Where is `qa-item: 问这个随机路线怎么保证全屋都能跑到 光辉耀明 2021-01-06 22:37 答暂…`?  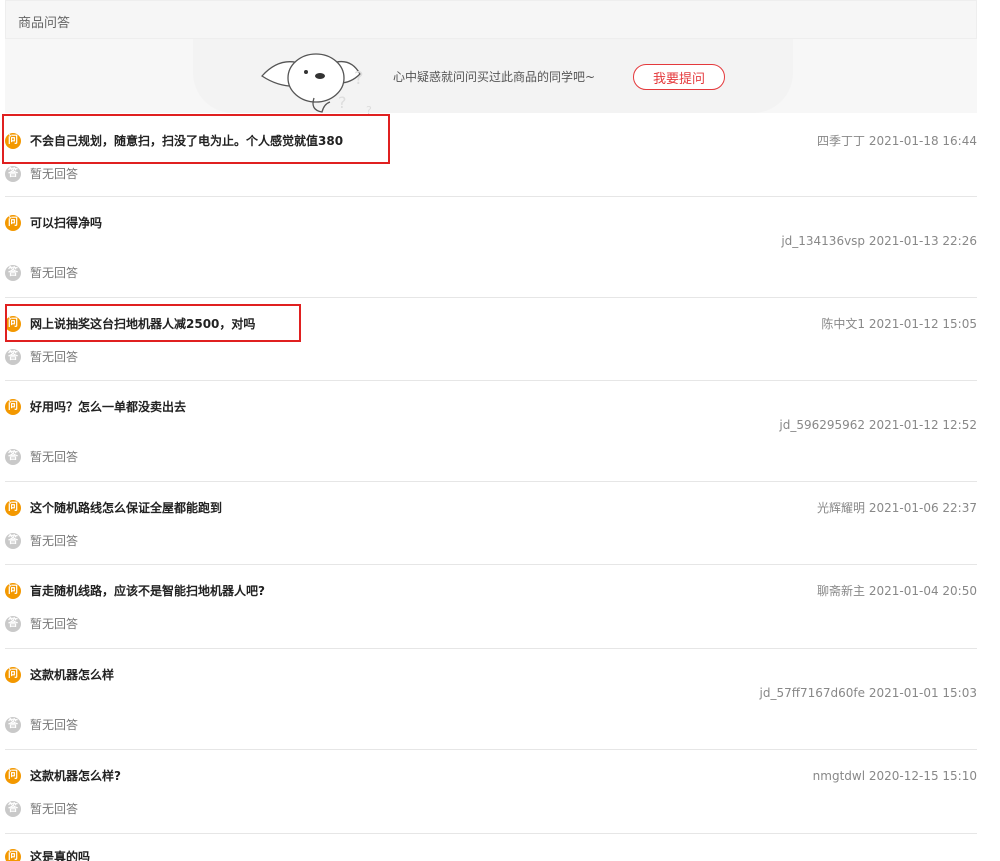 qa-item: 问这个随机路线怎么保证全屋都能跑到 光辉耀明 2021-01-06 22:37 答暂… is located at coordinates (491, 523).